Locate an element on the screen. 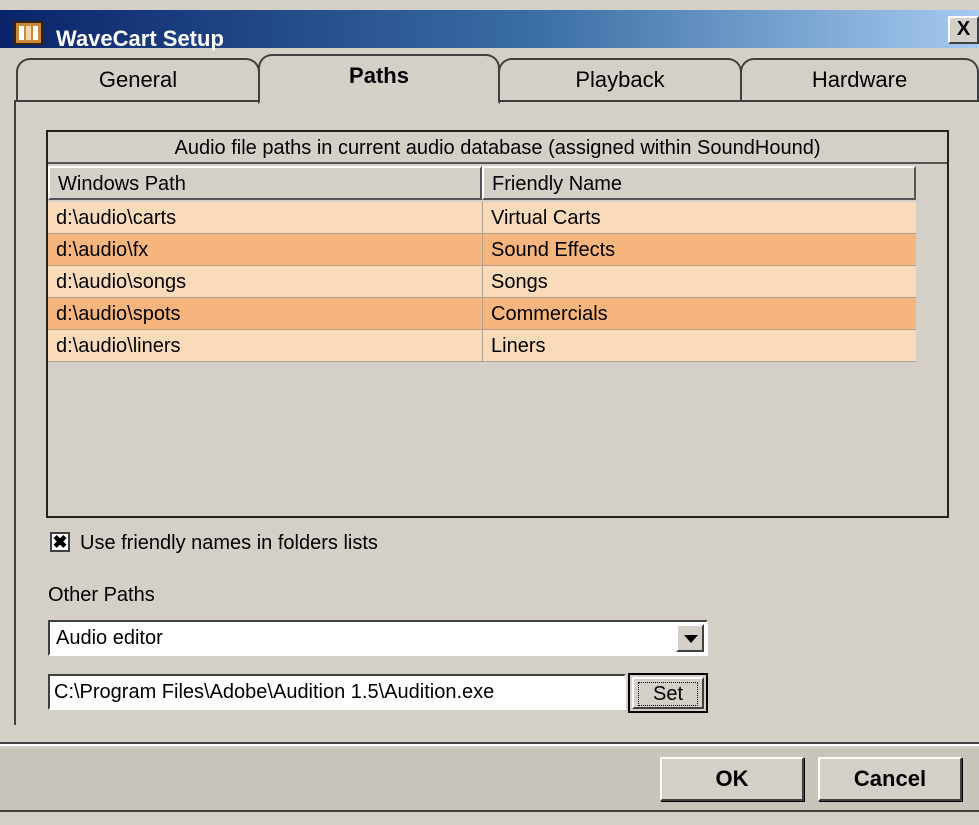  table-row: d:\audio\carts Virtual Carts is located at coordinates (482, 218).